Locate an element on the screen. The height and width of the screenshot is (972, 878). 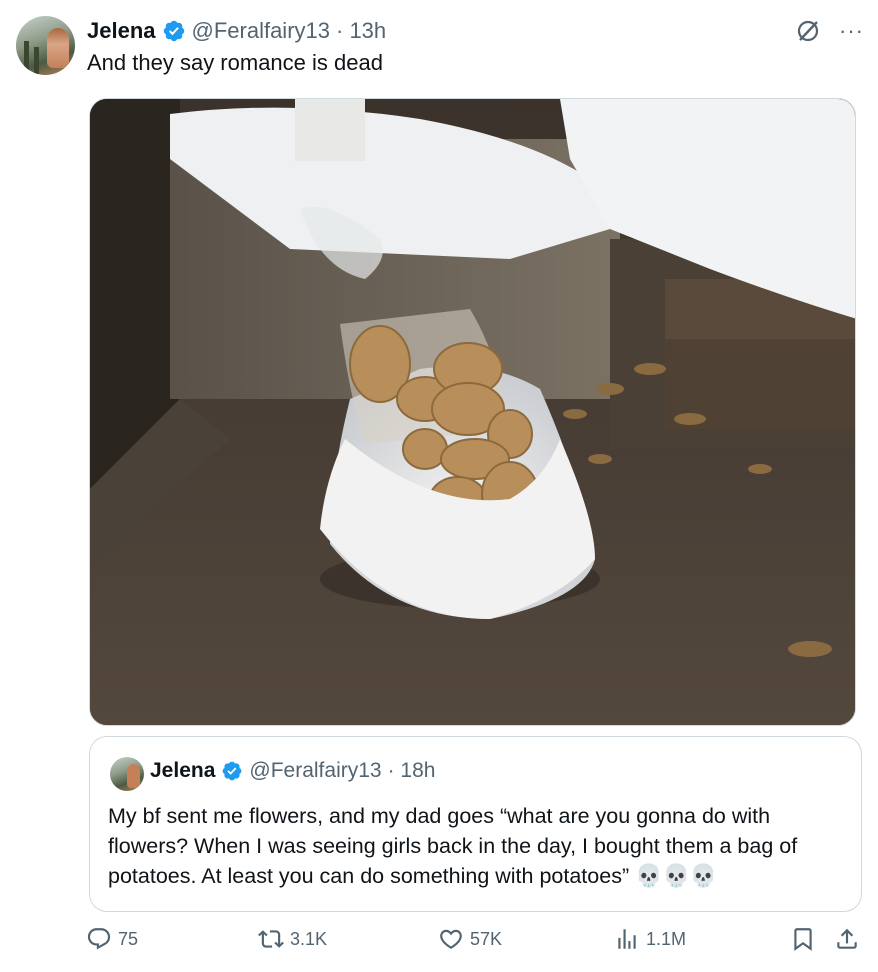
view-count: 1.1M is located at coordinates (666, 938).